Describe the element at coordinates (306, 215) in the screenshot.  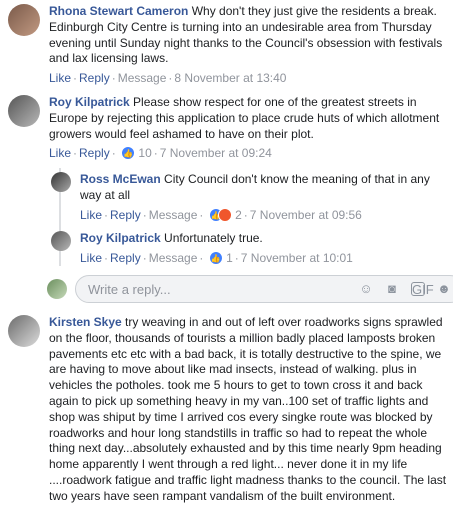
I see `timestamp: 7 November at 09:56` at that location.